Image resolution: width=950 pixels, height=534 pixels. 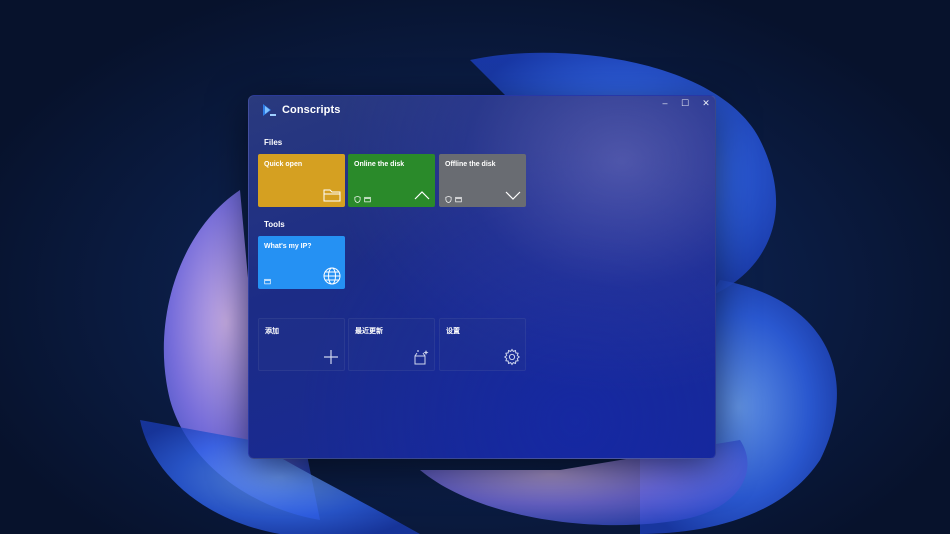 I want to click on globe-icon, so click(x=332, y=276).